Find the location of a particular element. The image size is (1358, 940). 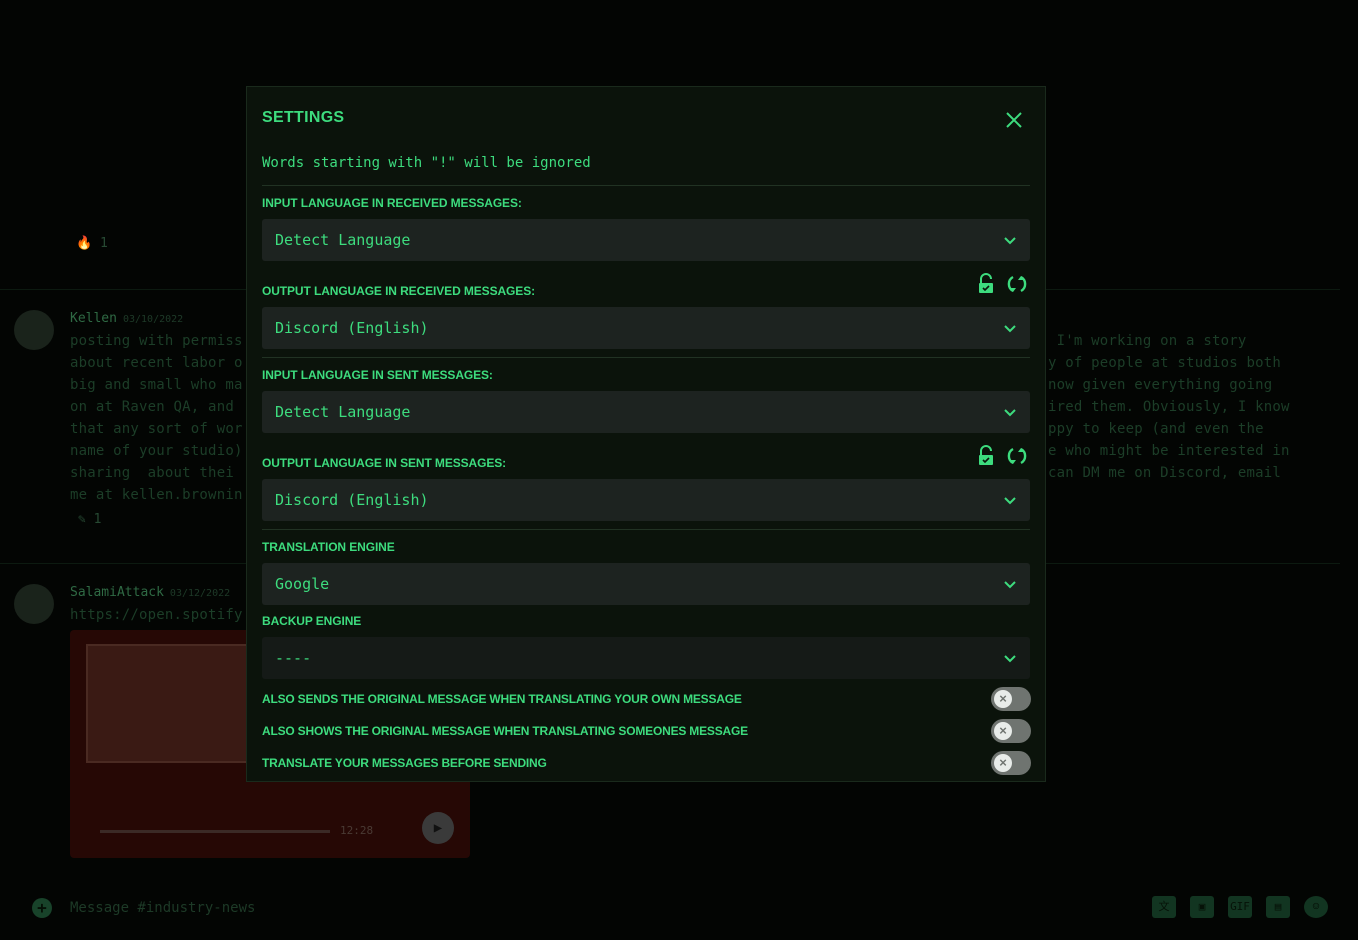

reaction-fire: 🔥 1 is located at coordinates (92, 243).